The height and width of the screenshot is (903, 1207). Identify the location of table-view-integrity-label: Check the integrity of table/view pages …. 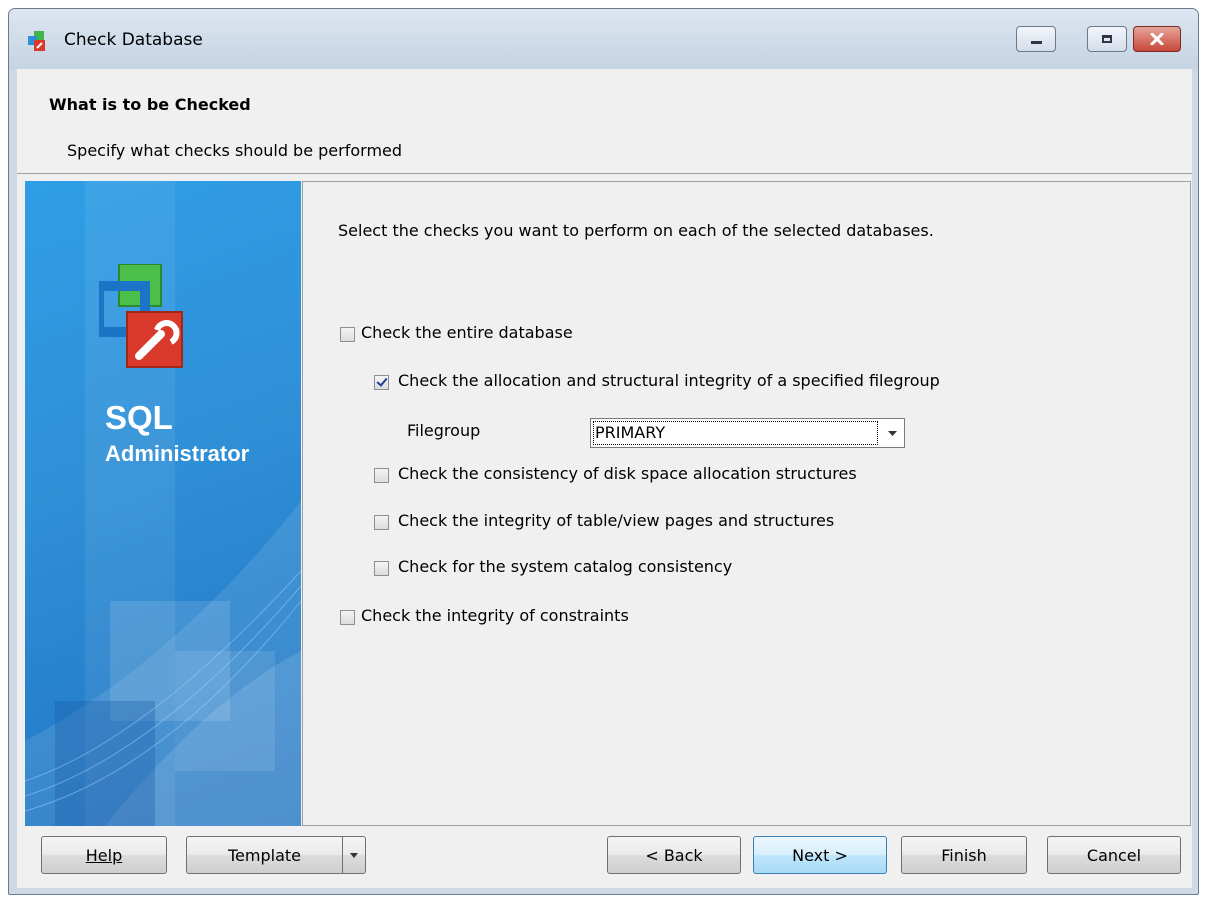
(616, 520).